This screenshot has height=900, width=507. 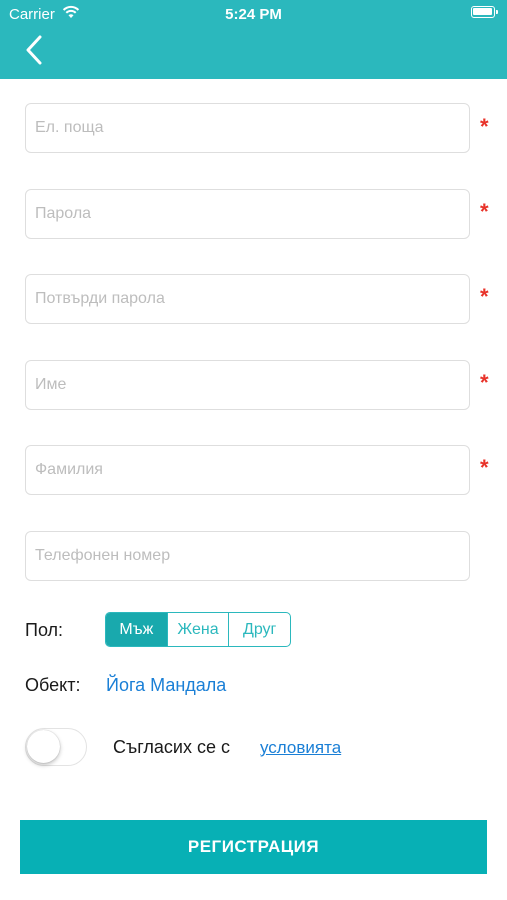 I want to click on battery-icon, so click(x=484, y=12).